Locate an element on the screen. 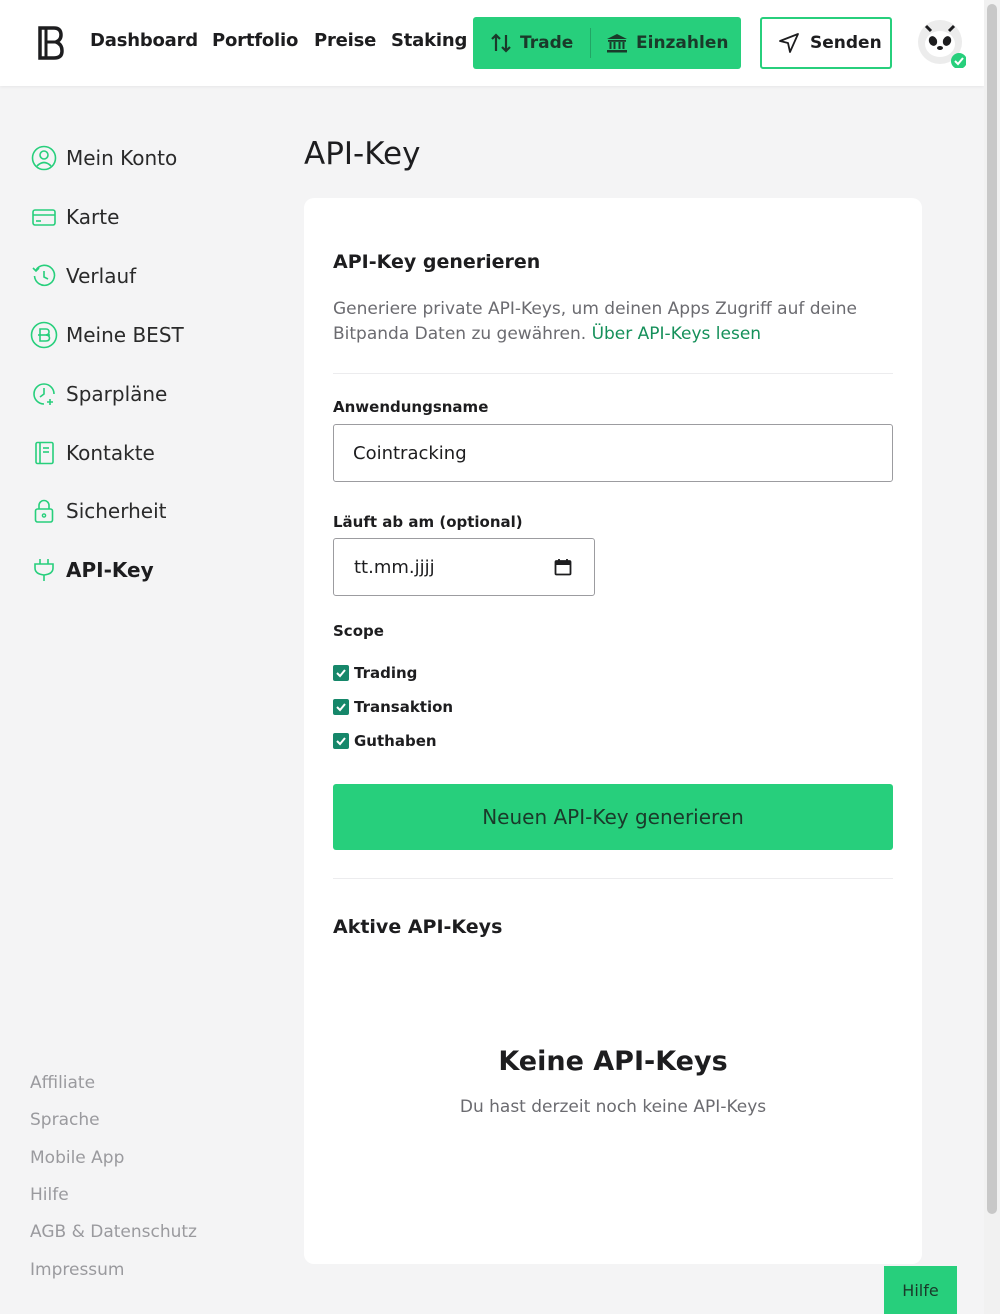  sidebar-item-label: API-Key is located at coordinates (110, 570).